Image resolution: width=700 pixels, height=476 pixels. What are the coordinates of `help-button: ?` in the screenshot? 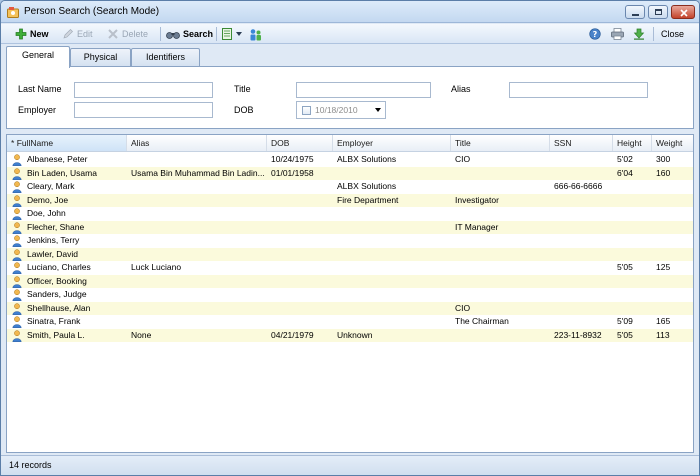 It's located at (595, 34).